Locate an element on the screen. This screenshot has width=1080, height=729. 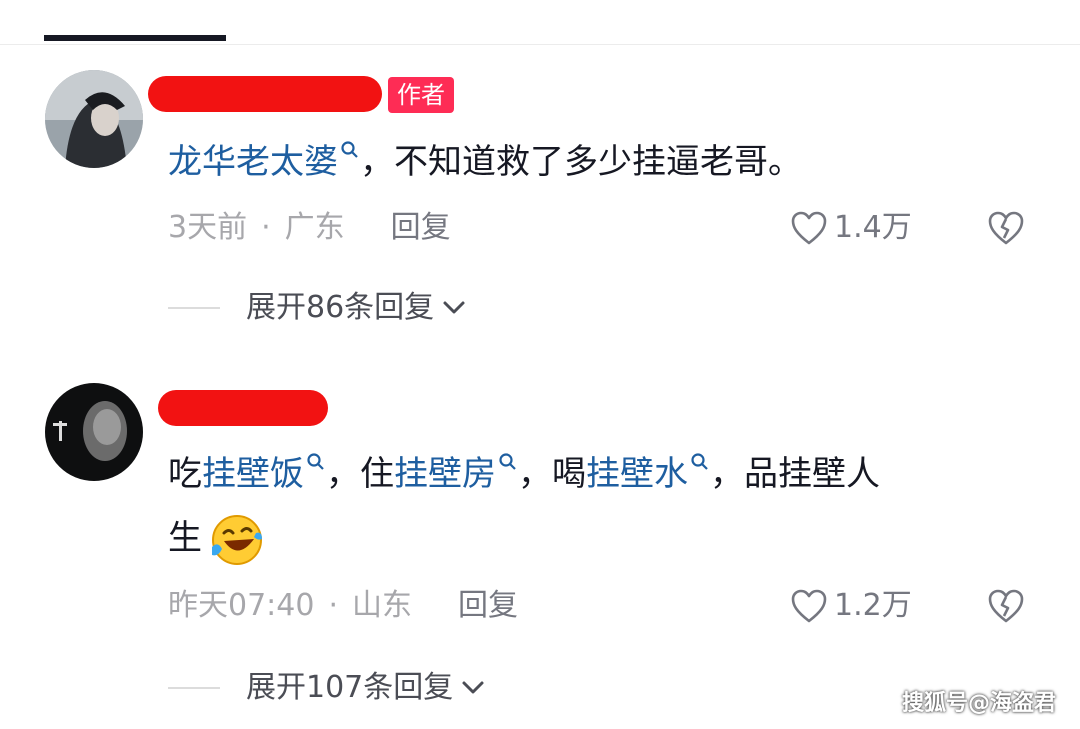
like-button: 1.2万 is located at coordinates (851, 606).